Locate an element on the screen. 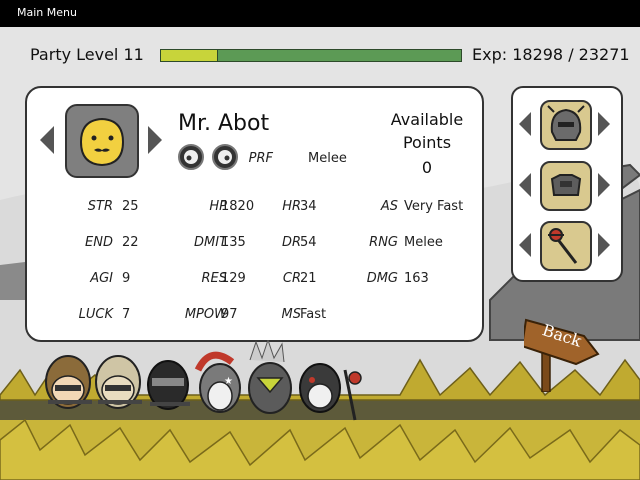 Image resolution: width=640 pixels, height=480 pixels. character-name: Mr. Abot is located at coordinates (224, 123).